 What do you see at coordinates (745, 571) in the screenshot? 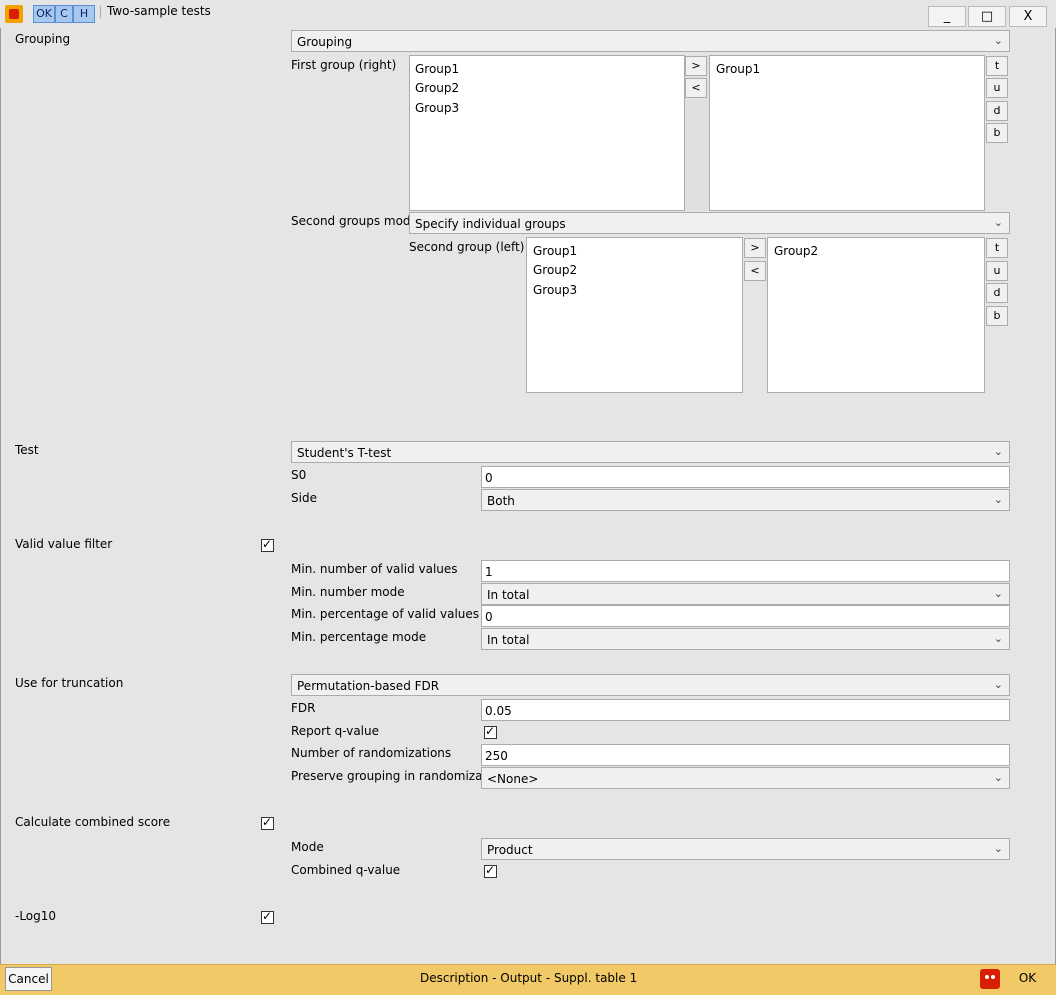
I see `min-number-field: 1` at bounding box center [745, 571].